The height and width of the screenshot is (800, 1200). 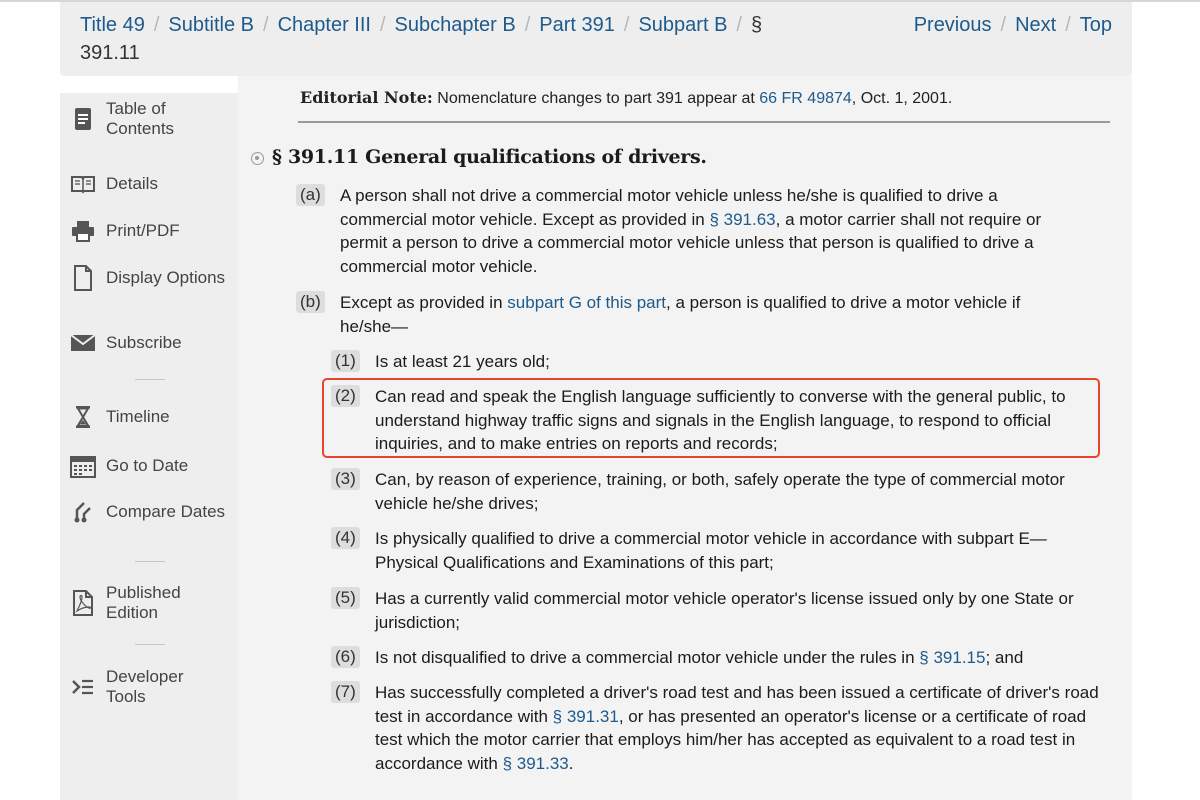 I want to click on section-toggle-icon, so click(x=257, y=158).